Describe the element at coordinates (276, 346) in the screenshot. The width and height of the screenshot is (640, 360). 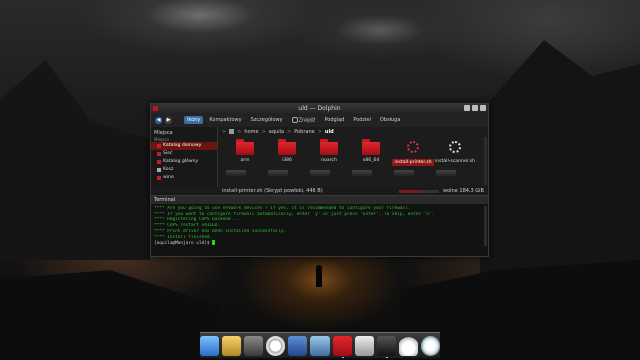
I see `clock-icon` at that location.